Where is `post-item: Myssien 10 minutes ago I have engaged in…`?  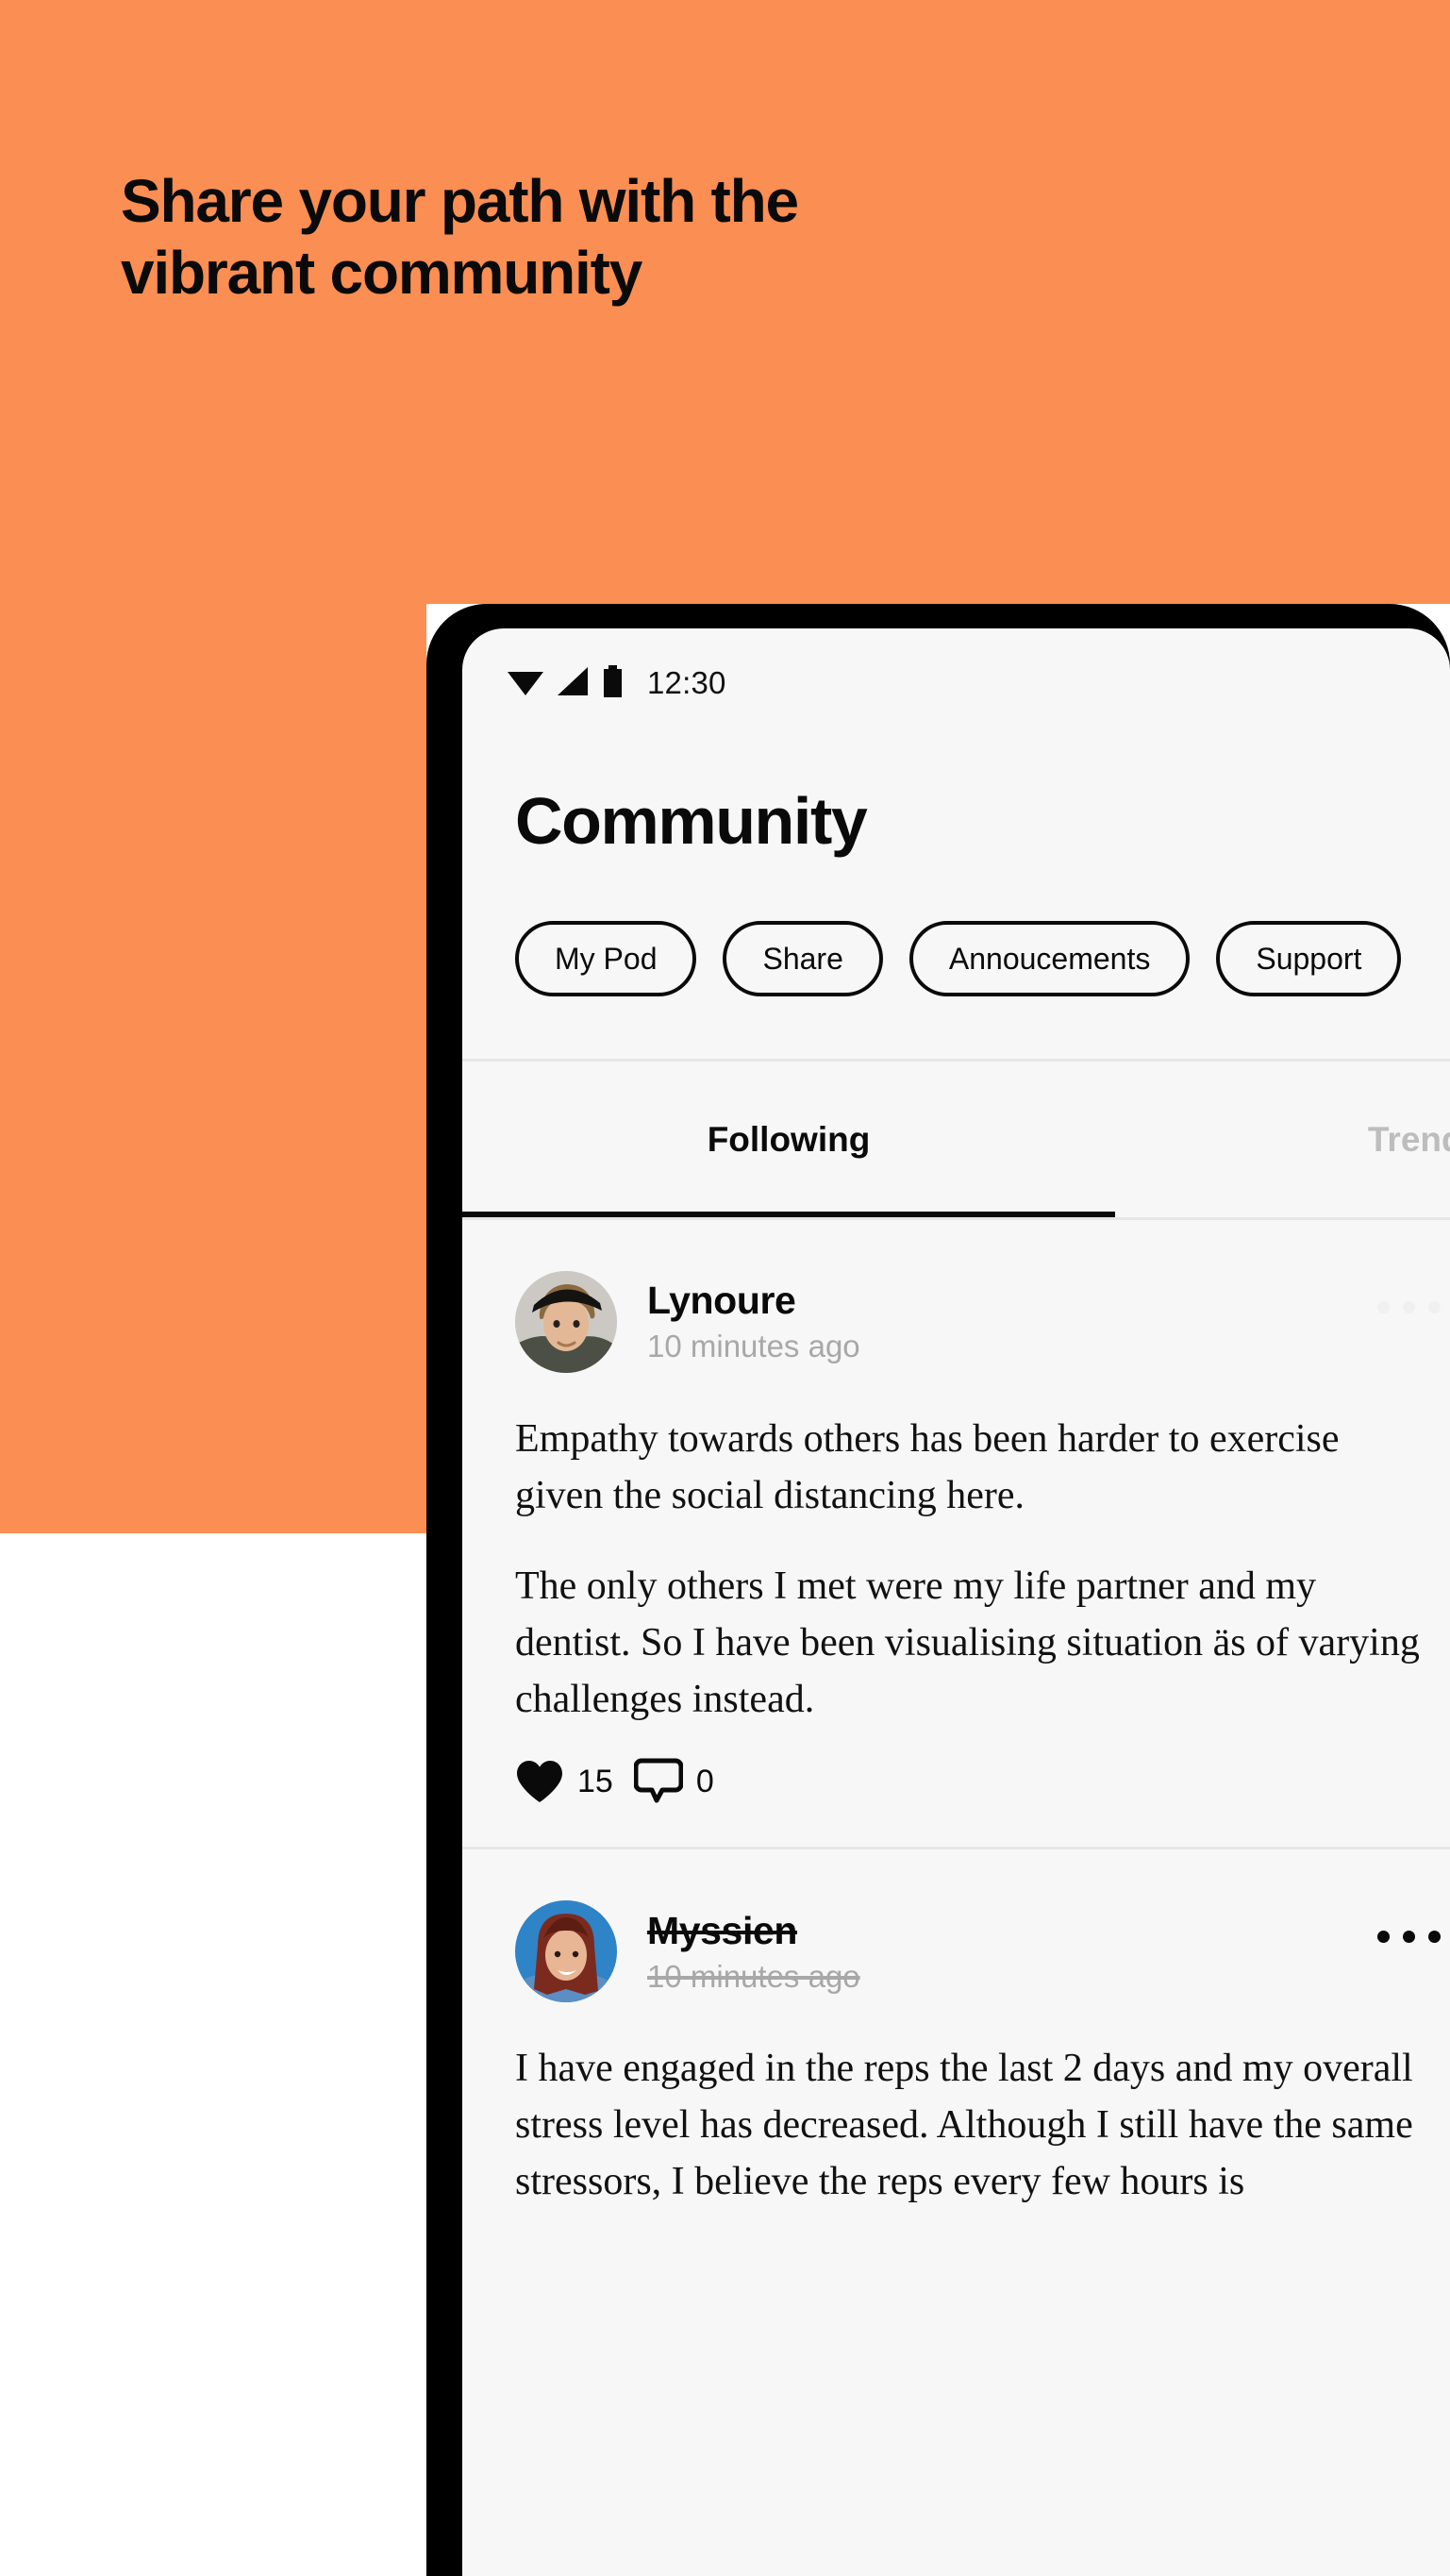 post-item: Myssien 10 minutes ago I have engaged in… is located at coordinates (956, 2049).